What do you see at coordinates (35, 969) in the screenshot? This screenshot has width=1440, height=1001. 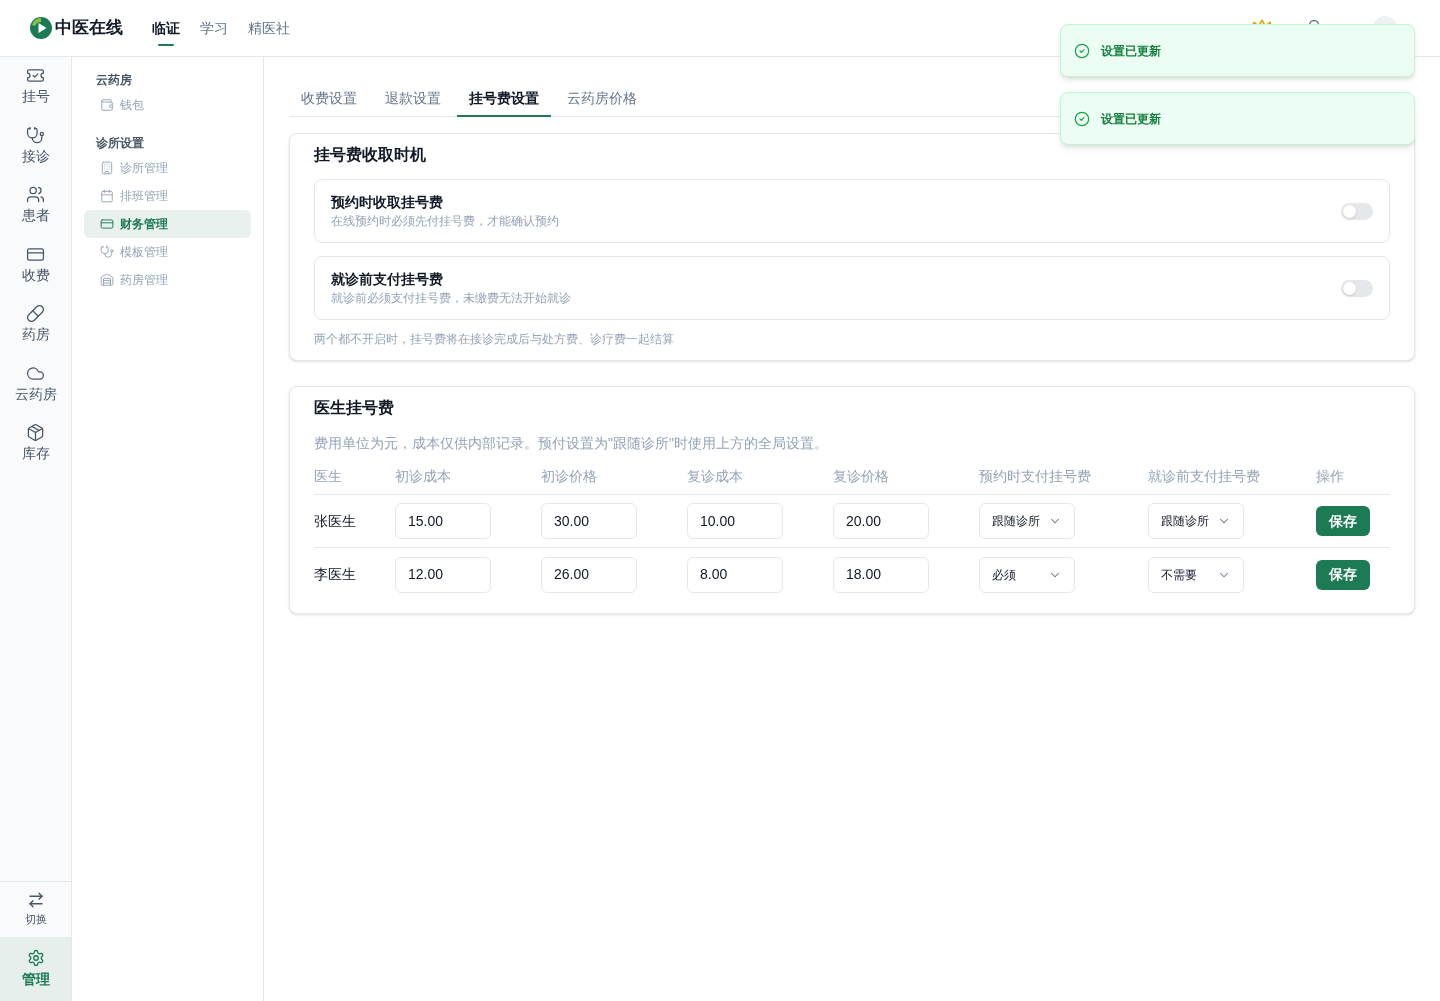 I see `rail-item: 管理` at bounding box center [35, 969].